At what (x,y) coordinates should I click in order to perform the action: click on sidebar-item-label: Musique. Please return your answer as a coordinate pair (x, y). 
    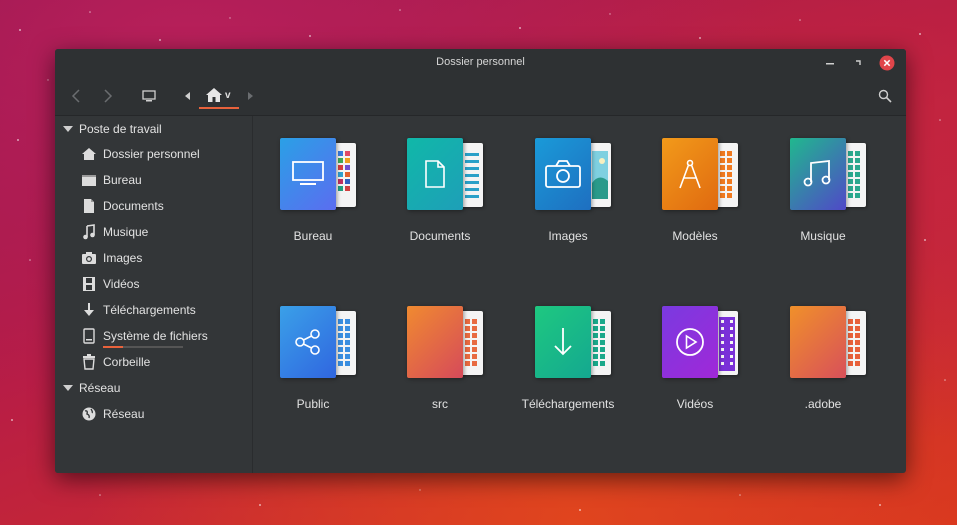
    Looking at the image, I should click on (126, 232).